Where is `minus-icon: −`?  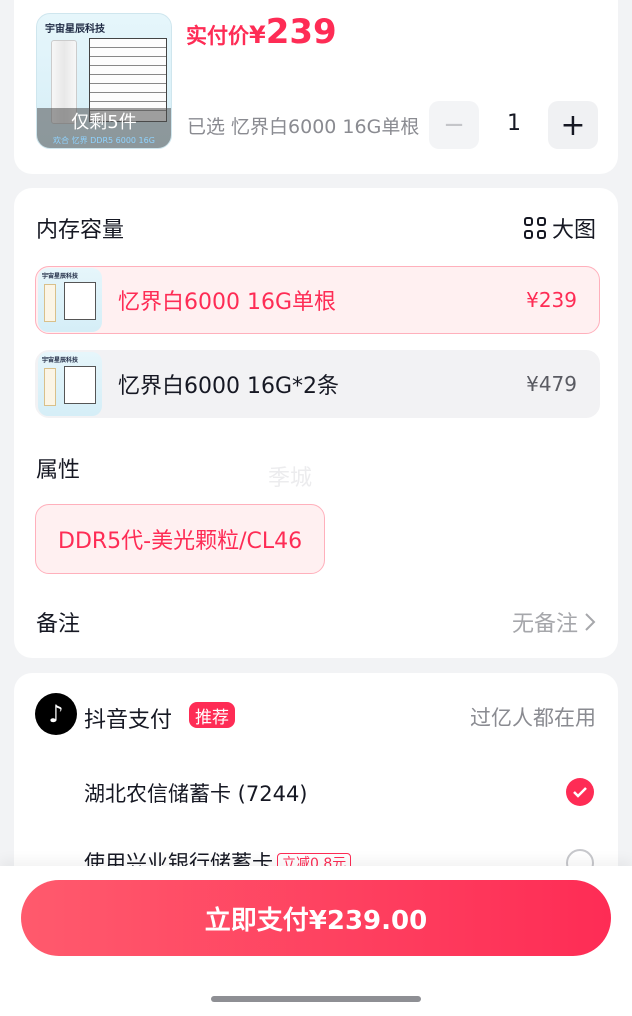
minus-icon: − is located at coordinates (454, 125).